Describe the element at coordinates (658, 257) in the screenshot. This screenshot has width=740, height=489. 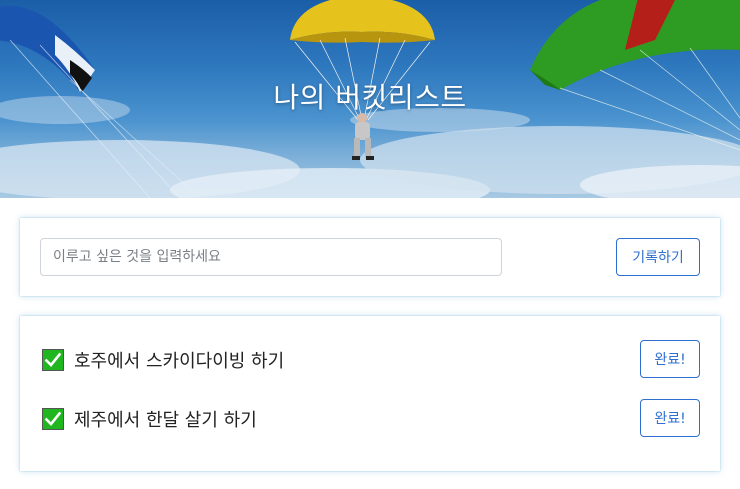
I see `record-button: 기록하기` at that location.